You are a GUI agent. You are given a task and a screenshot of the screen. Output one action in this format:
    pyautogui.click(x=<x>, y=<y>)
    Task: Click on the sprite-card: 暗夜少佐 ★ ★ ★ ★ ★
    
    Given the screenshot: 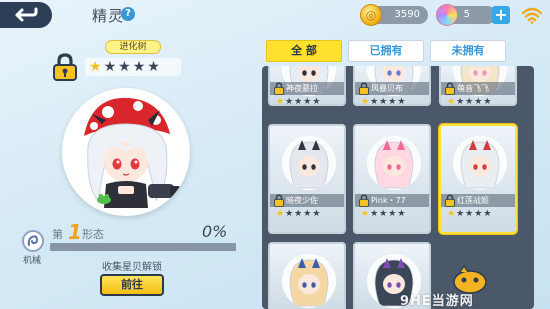 What is the action you would take?
    pyautogui.click(x=307, y=179)
    